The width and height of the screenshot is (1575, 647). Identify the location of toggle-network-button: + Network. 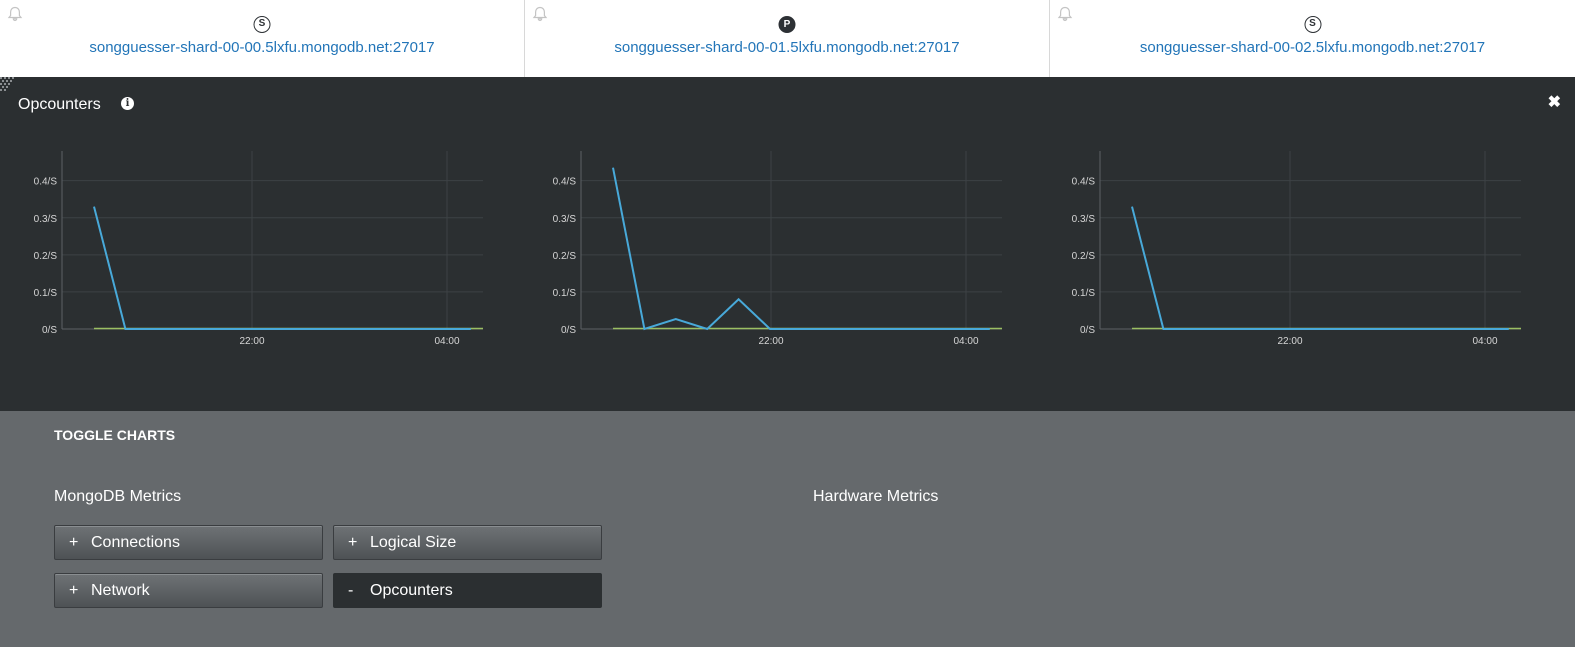
(188, 590).